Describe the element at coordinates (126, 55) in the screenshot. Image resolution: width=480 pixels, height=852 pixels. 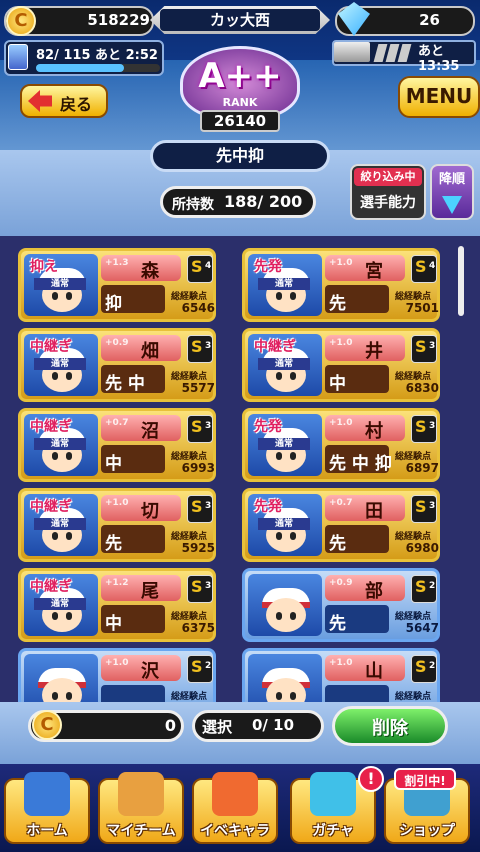
I see `stamina-recover-time: あと 2:52` at that location.